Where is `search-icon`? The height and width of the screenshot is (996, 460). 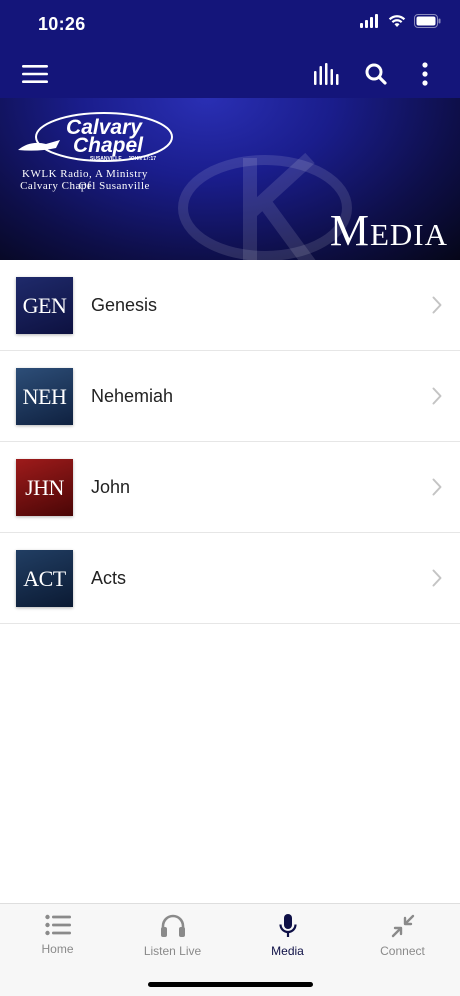
search-icon is located at coordinates (376, 74).